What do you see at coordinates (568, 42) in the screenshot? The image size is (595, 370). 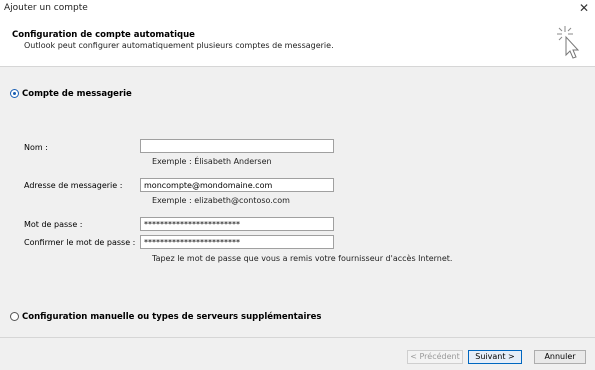 I see `magic-wand-cursor-icon` at bounding box center [568, 42].